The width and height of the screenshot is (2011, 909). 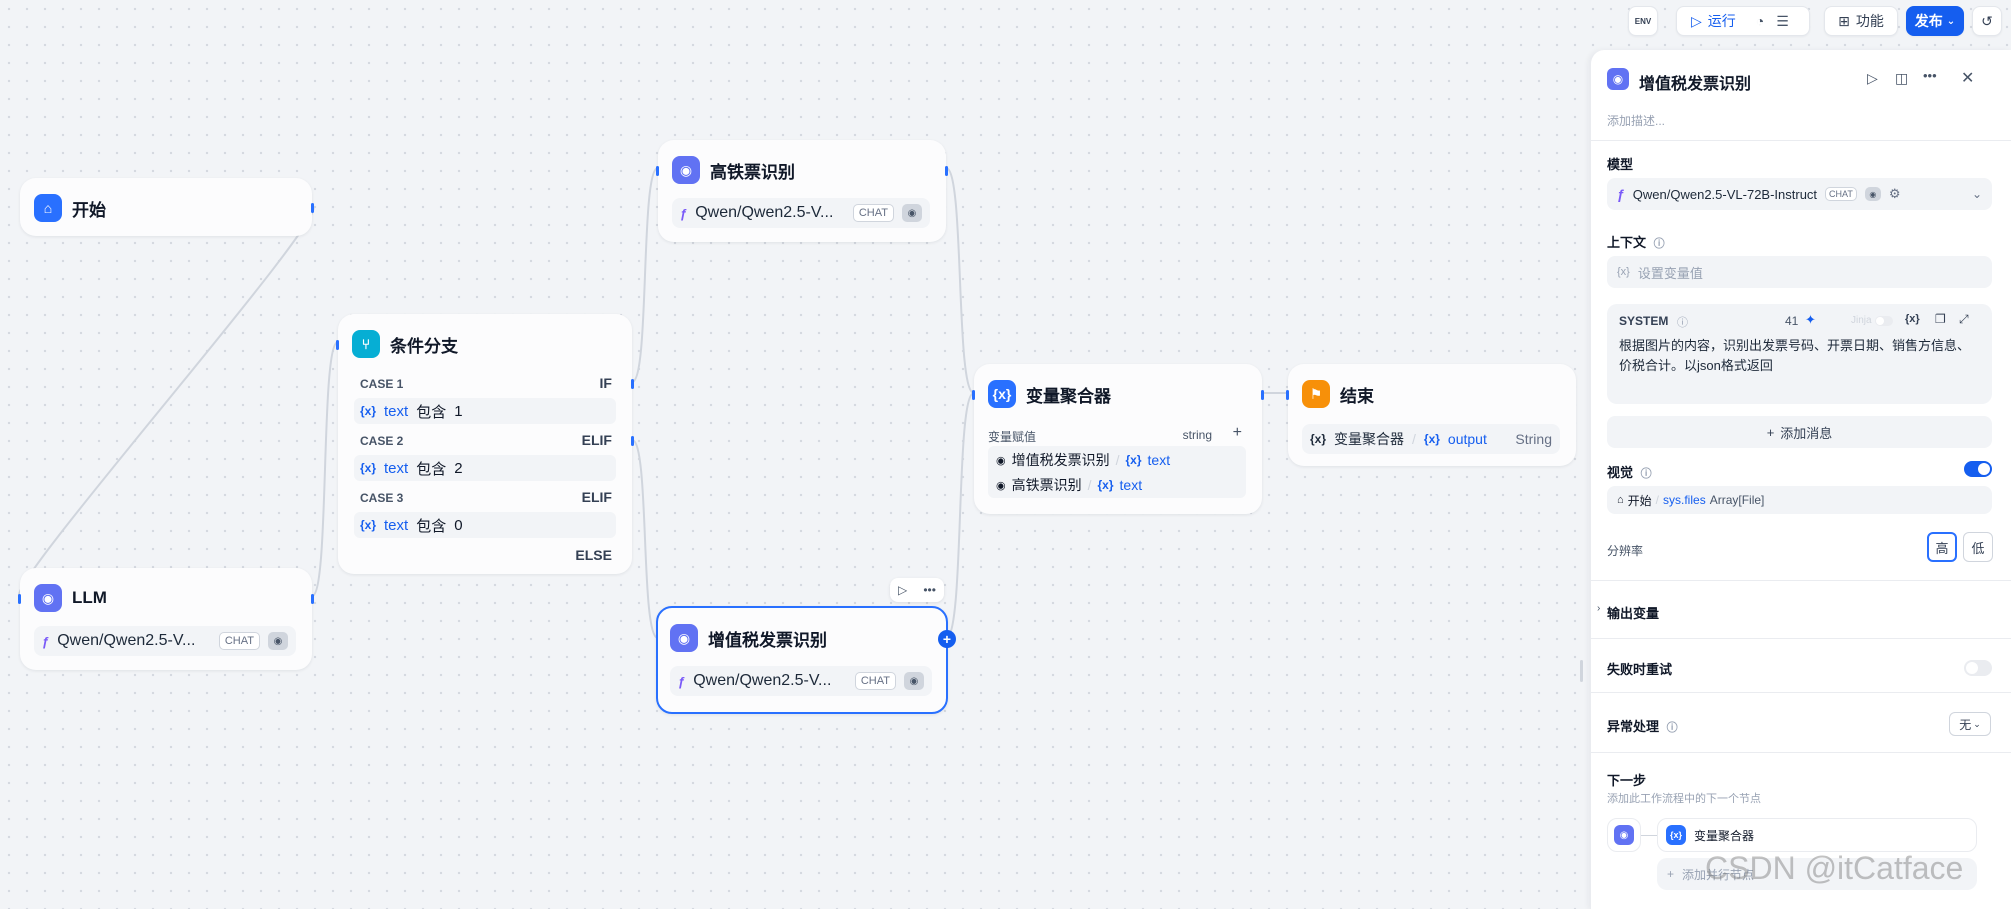 What do you see at coordinates (1684, 799) in the screenshot?
I see `next-step-hint: 添加此工作流程中的下一个节点` at bounding box center [1684, 799].